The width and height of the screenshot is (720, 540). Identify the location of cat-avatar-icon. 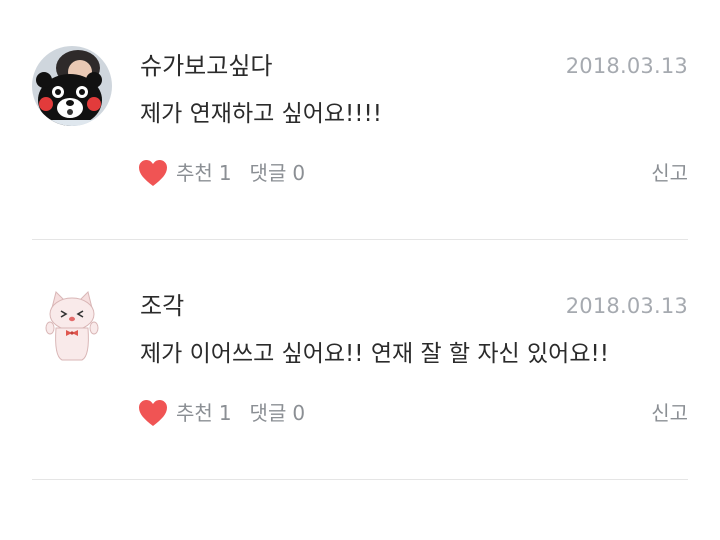
(72, 326).